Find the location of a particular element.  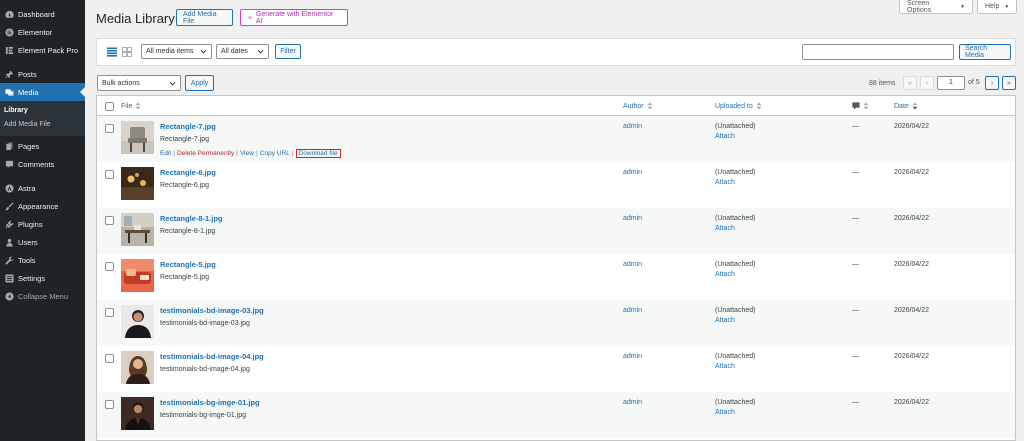

thumbnail-portrait-woman is located at coordinates (137, 367).